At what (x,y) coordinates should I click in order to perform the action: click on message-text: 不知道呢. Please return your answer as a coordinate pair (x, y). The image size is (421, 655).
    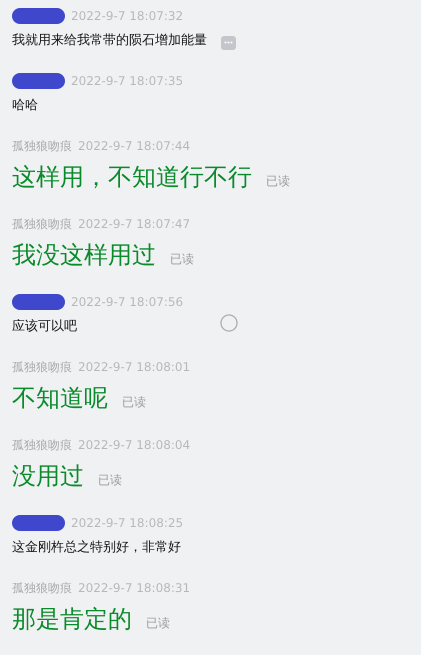
    Looking at the image, I should click on (60, 398).